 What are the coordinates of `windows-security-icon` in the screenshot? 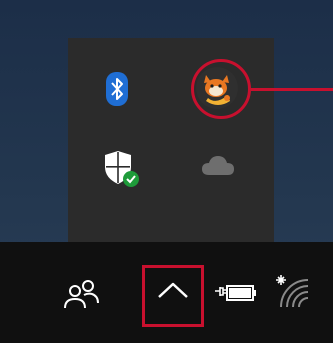 It's located at (122, 169).